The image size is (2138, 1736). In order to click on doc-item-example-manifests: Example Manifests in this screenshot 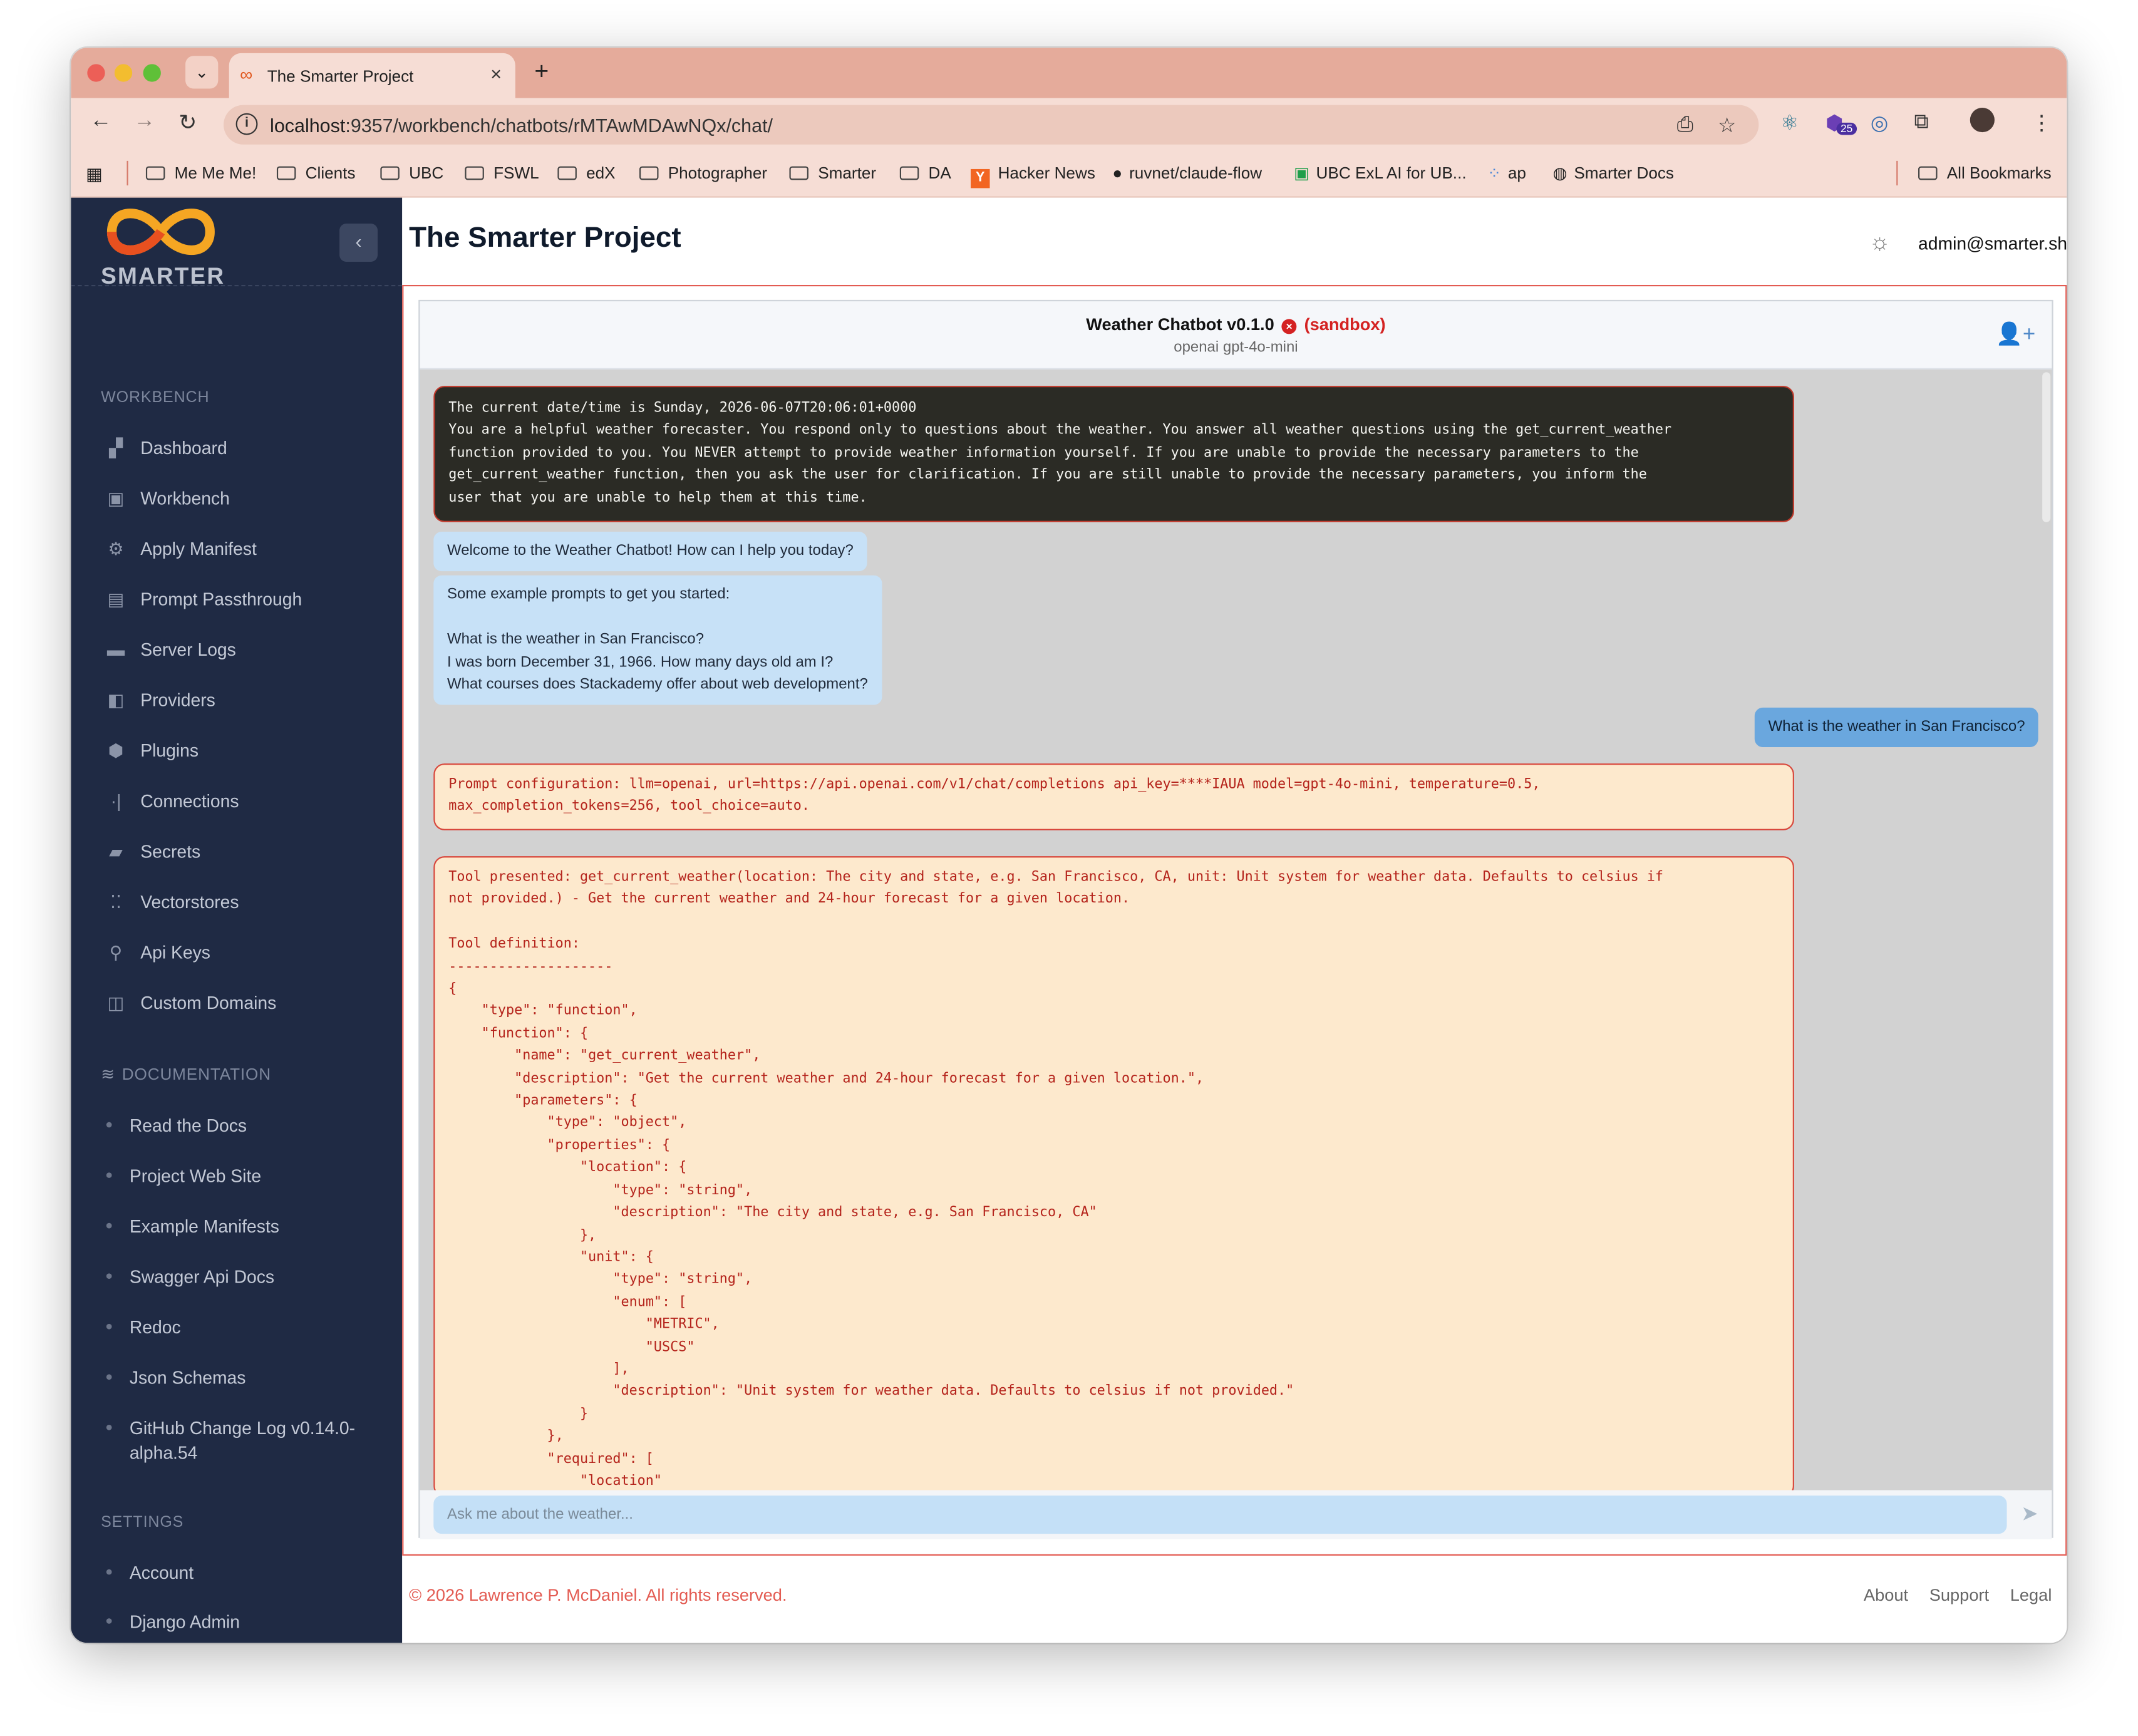, I will do `click(192, 1227)`.